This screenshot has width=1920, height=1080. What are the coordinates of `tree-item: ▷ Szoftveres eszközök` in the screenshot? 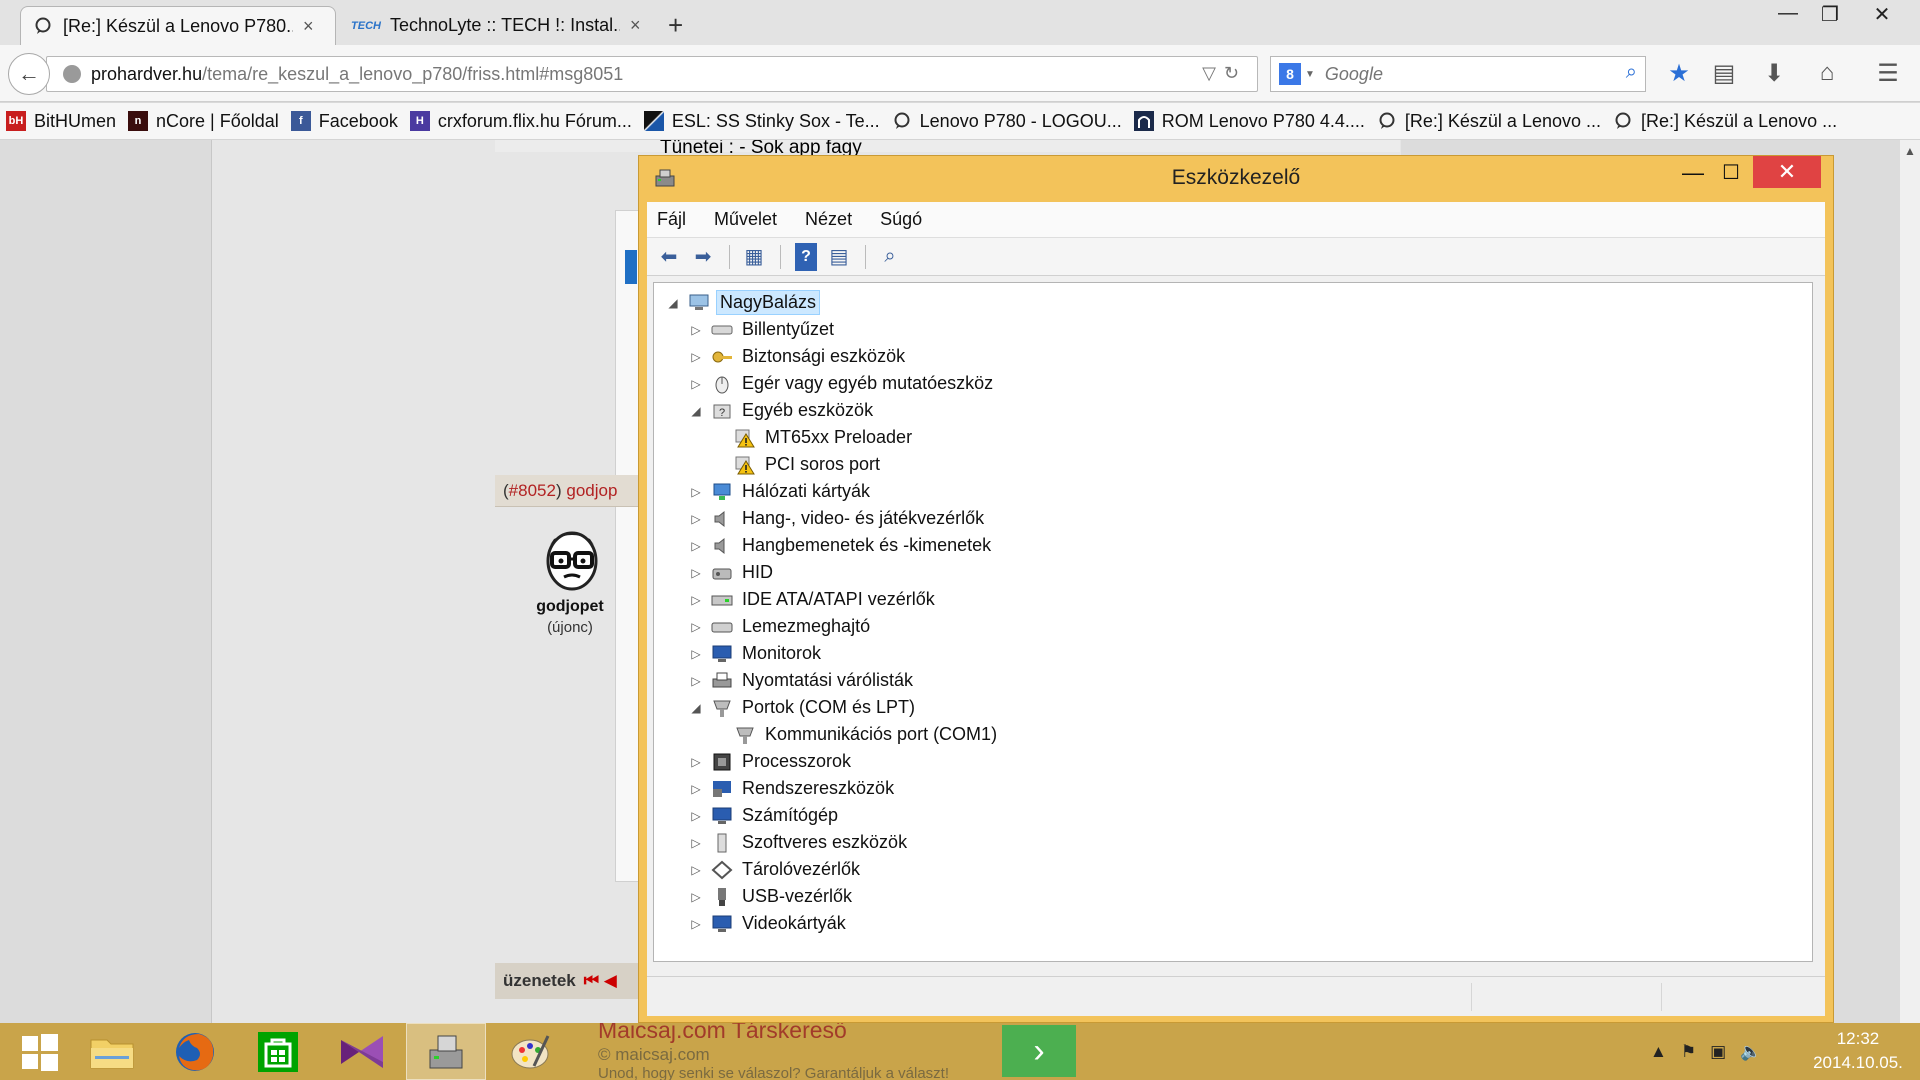 It's located at (1233, 842).